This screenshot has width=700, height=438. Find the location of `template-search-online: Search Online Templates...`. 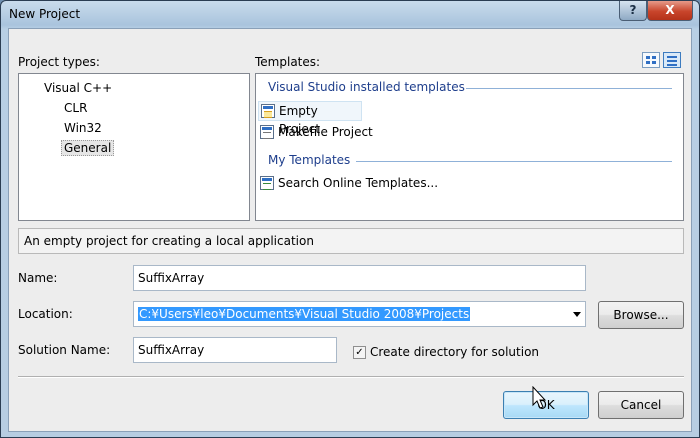

template-search-online: Search Online Templates... is located at coordinates (358, 184).